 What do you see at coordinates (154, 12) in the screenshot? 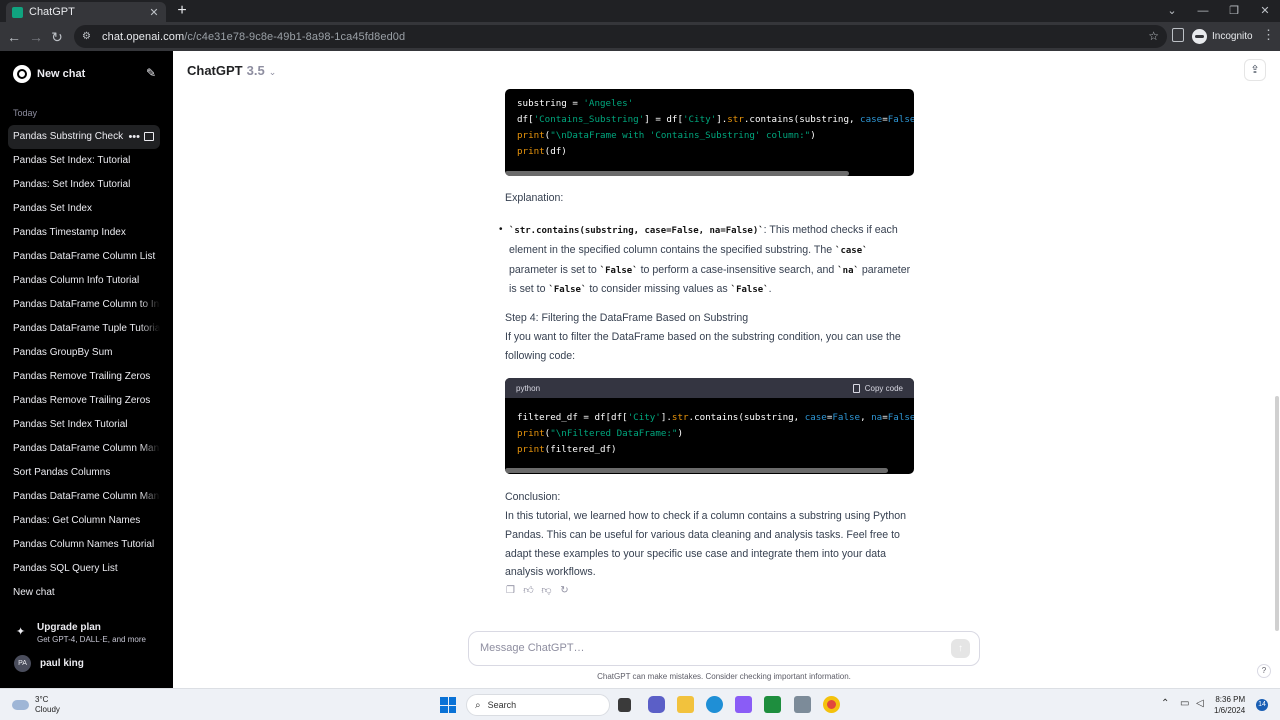
I see `close-tab-icon: ✕` at bounding box center [154, 12].